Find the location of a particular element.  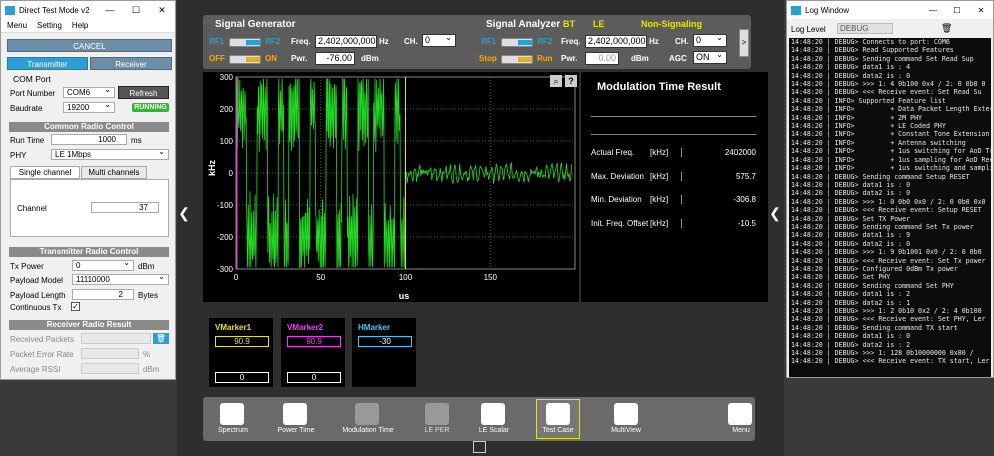

sa-run-toggle is located at coordinates (517, 59).